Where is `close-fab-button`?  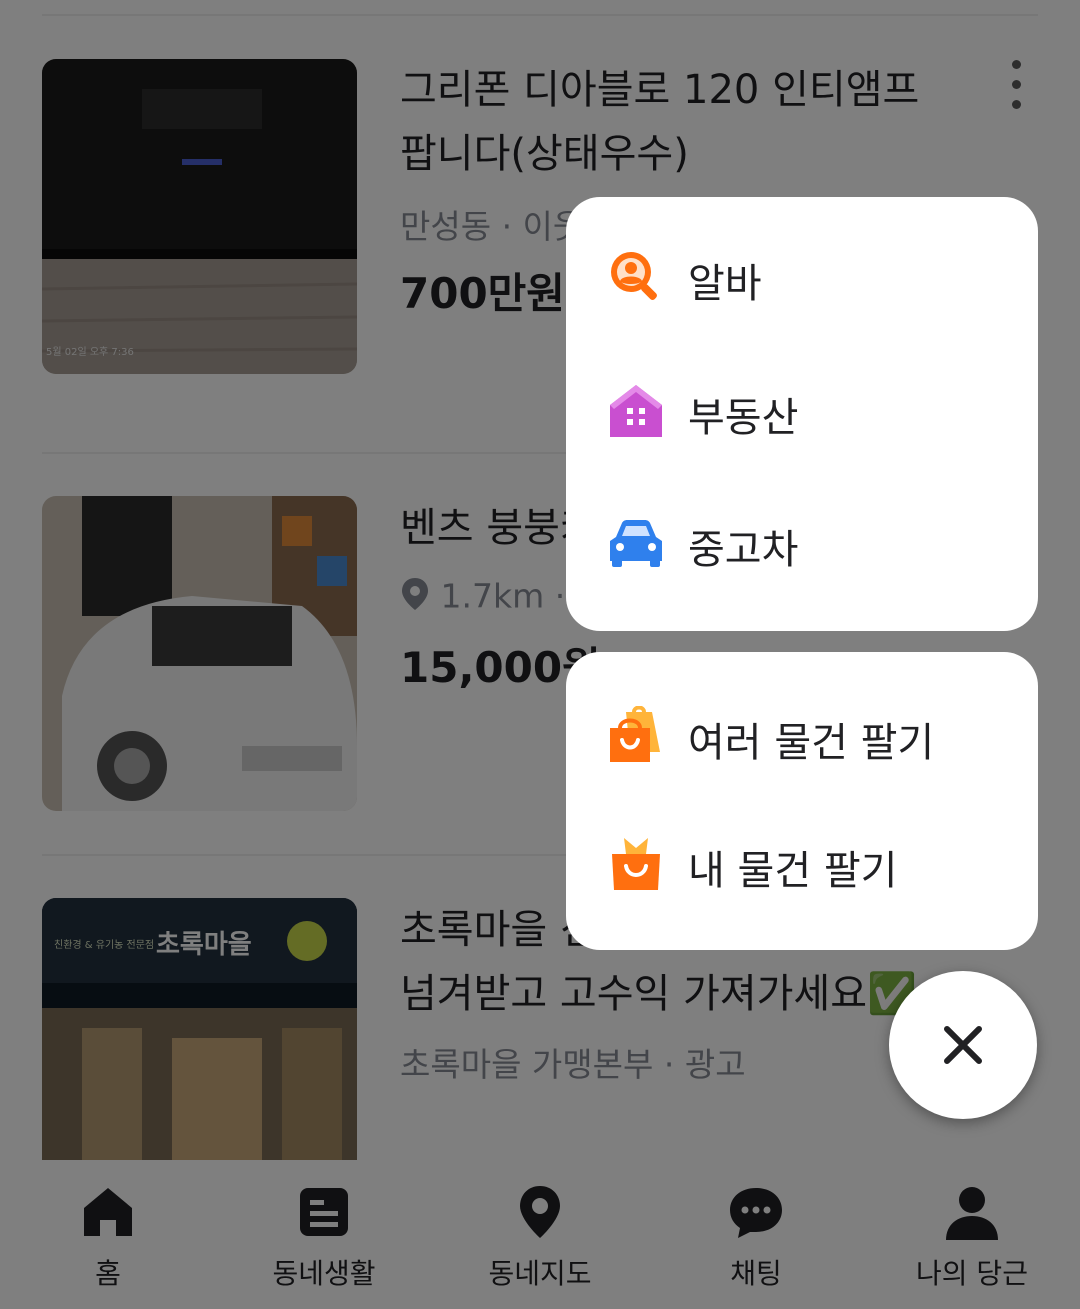
close-fab-button is located at coordinates (963, 1045).